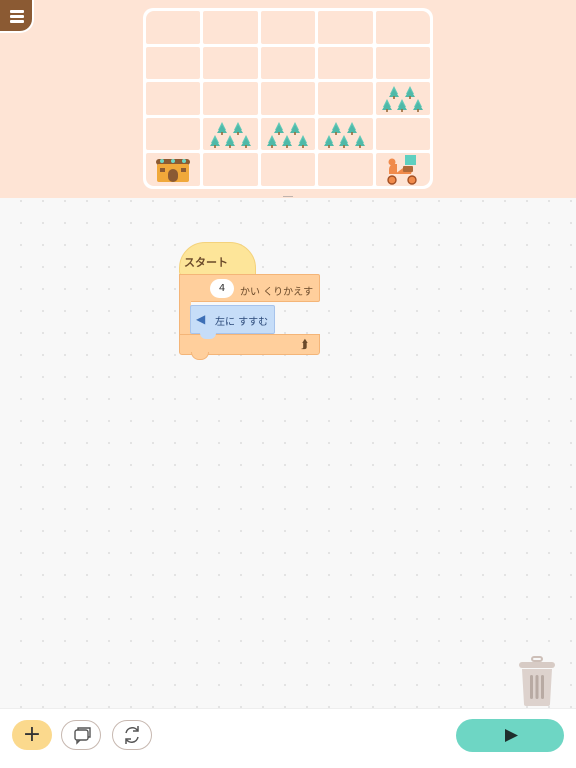 This screenshot has height=768, width=576. Describe the element at coordinates (17, 16) in the screenshot. I see `menu-button` at that location.